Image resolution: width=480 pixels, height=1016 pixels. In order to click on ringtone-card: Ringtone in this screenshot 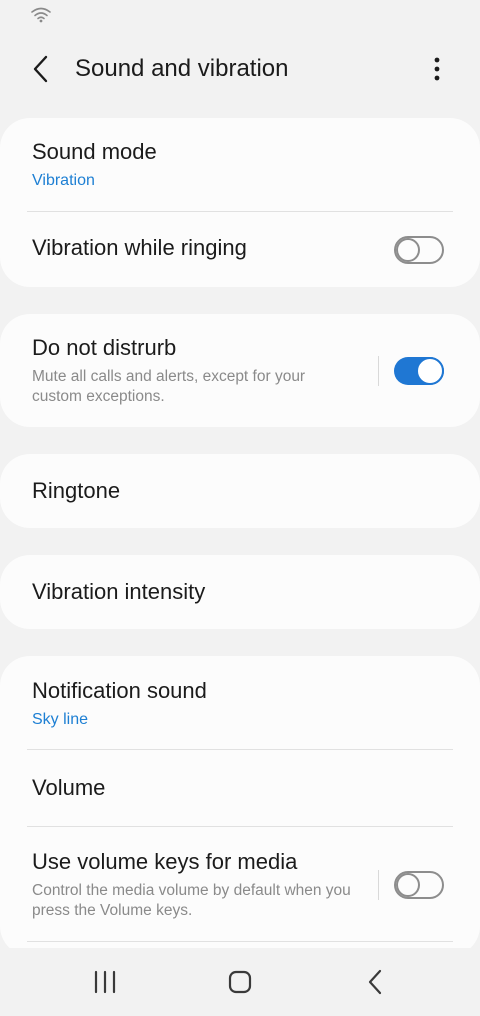, I will do `click(240, 491)`.